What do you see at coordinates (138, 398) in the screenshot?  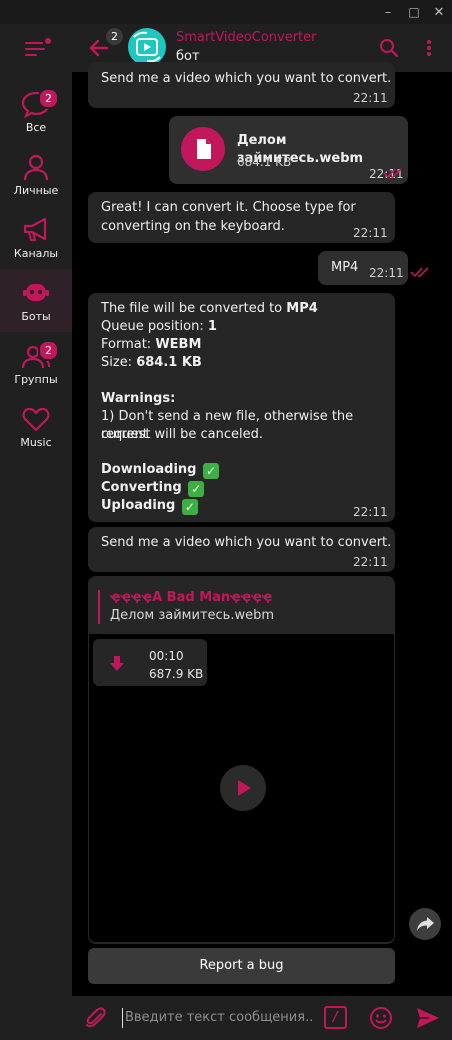 I see `warnings-heading: Warnings:` at bounding box center [138, 398].